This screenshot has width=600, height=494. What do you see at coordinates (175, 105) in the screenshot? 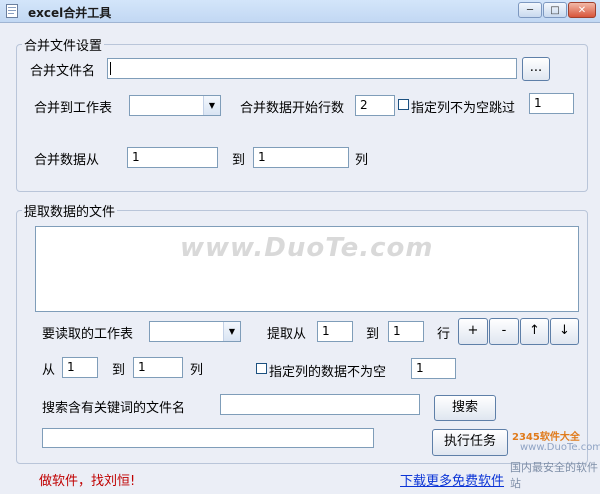
I see `merge-sheet-select: ▼` at bounding box center [175, 105].